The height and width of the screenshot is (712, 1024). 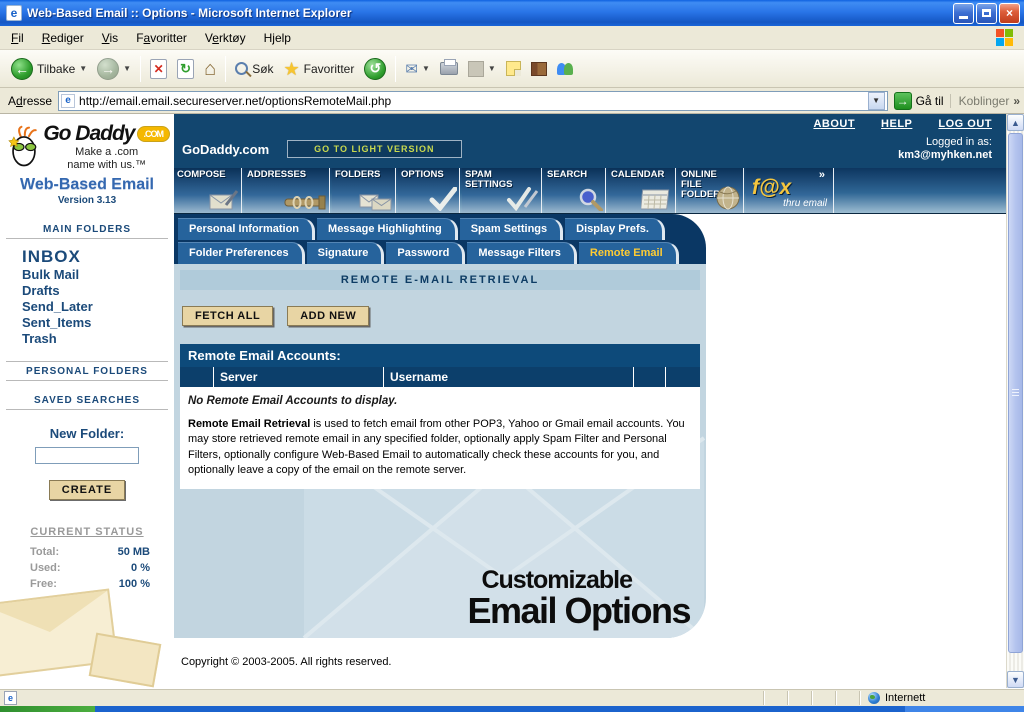 What do you see at coordinates (49, 69) in the screenshot?
I see `back-button: ← Tilbake ▼` at bounding box center [49, 69].